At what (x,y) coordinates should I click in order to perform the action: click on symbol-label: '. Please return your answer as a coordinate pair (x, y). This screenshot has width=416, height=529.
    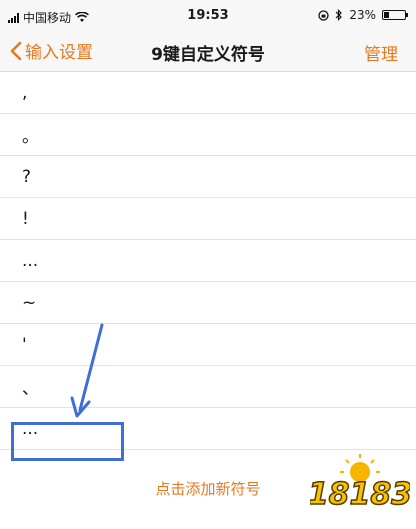
    Looking at the image, I should click on (24, 344).